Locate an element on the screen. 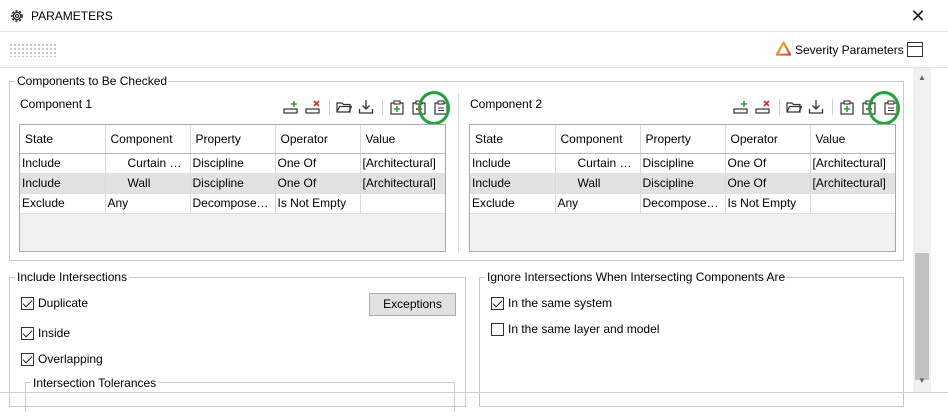  inside-checkbox: Inside is located at coordinates (45, 333).